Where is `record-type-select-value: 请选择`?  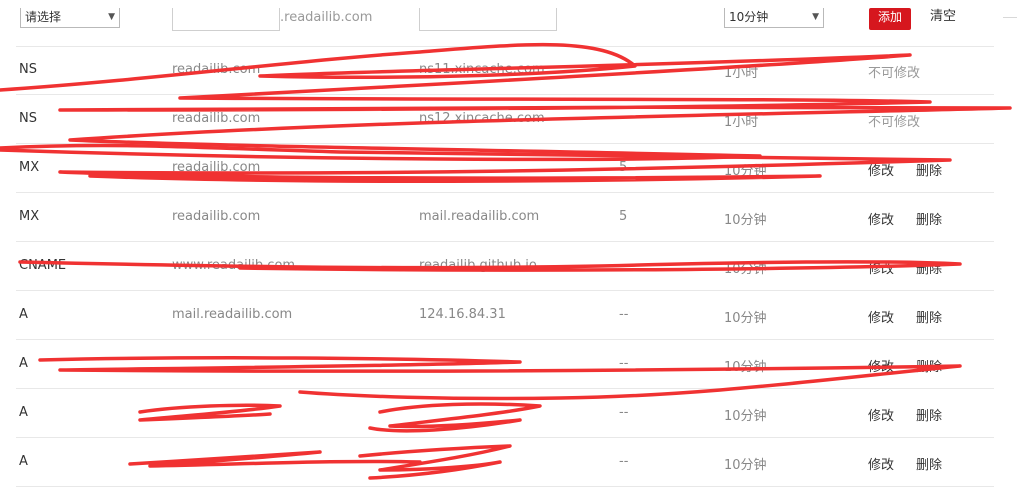 record-type-select-value: 请选择 is located at coordinates (43, 17).